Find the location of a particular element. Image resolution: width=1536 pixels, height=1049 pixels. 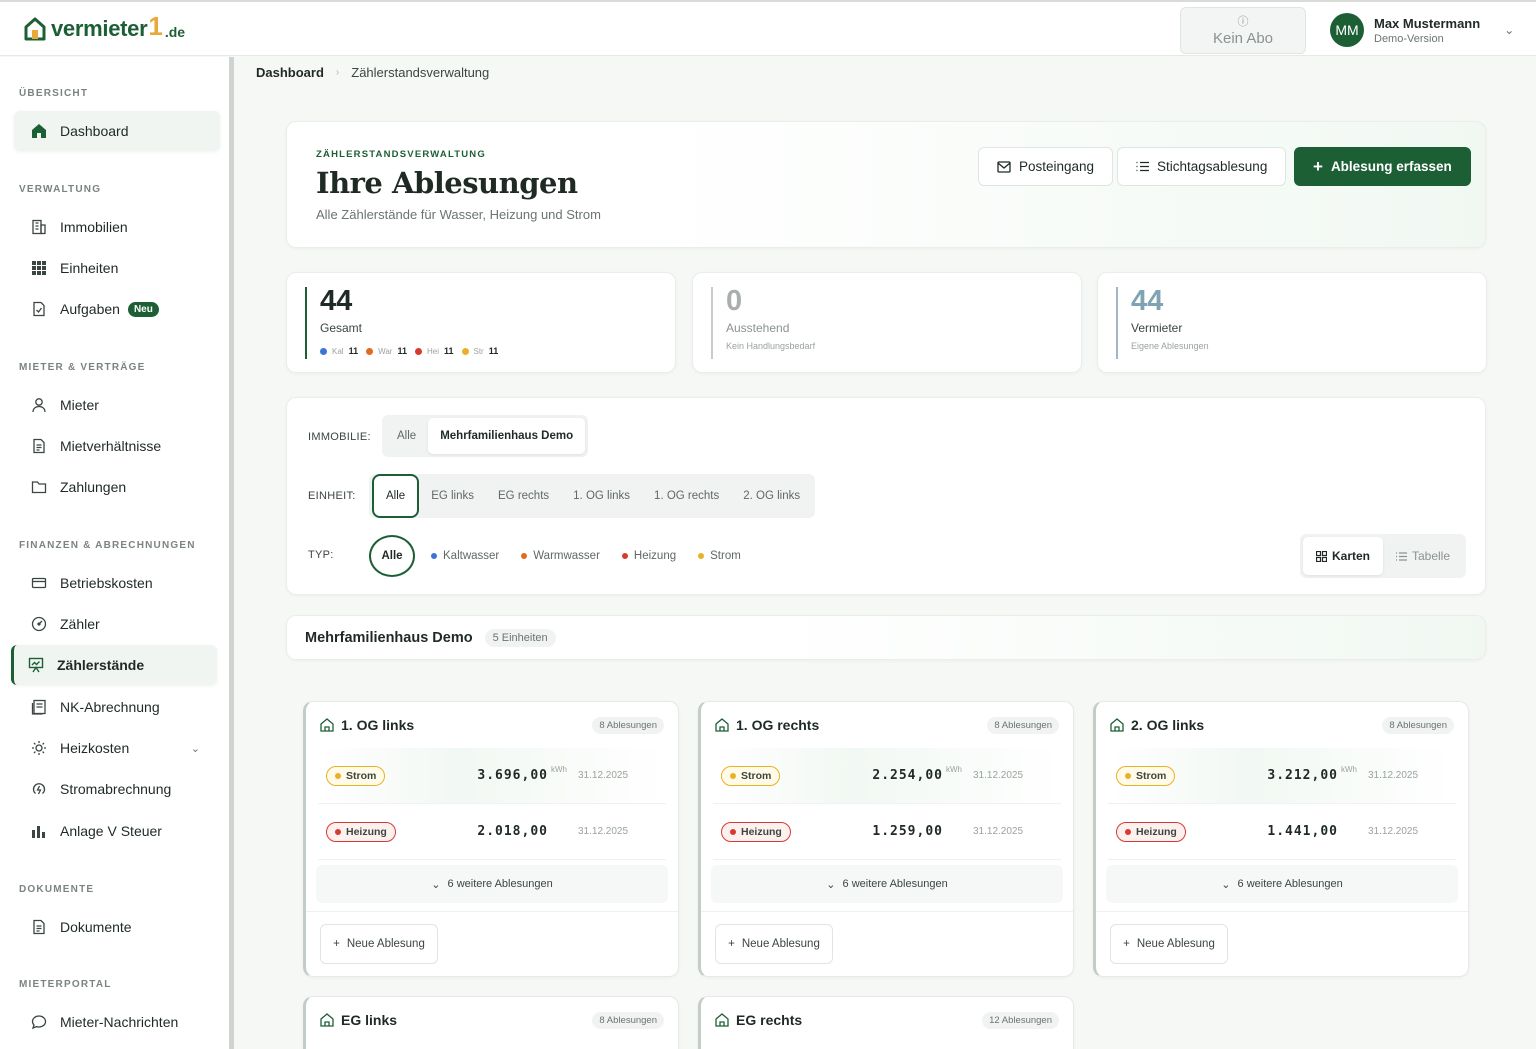

chevron-down-icon: ⌄ is located at coordinates (195, 748).